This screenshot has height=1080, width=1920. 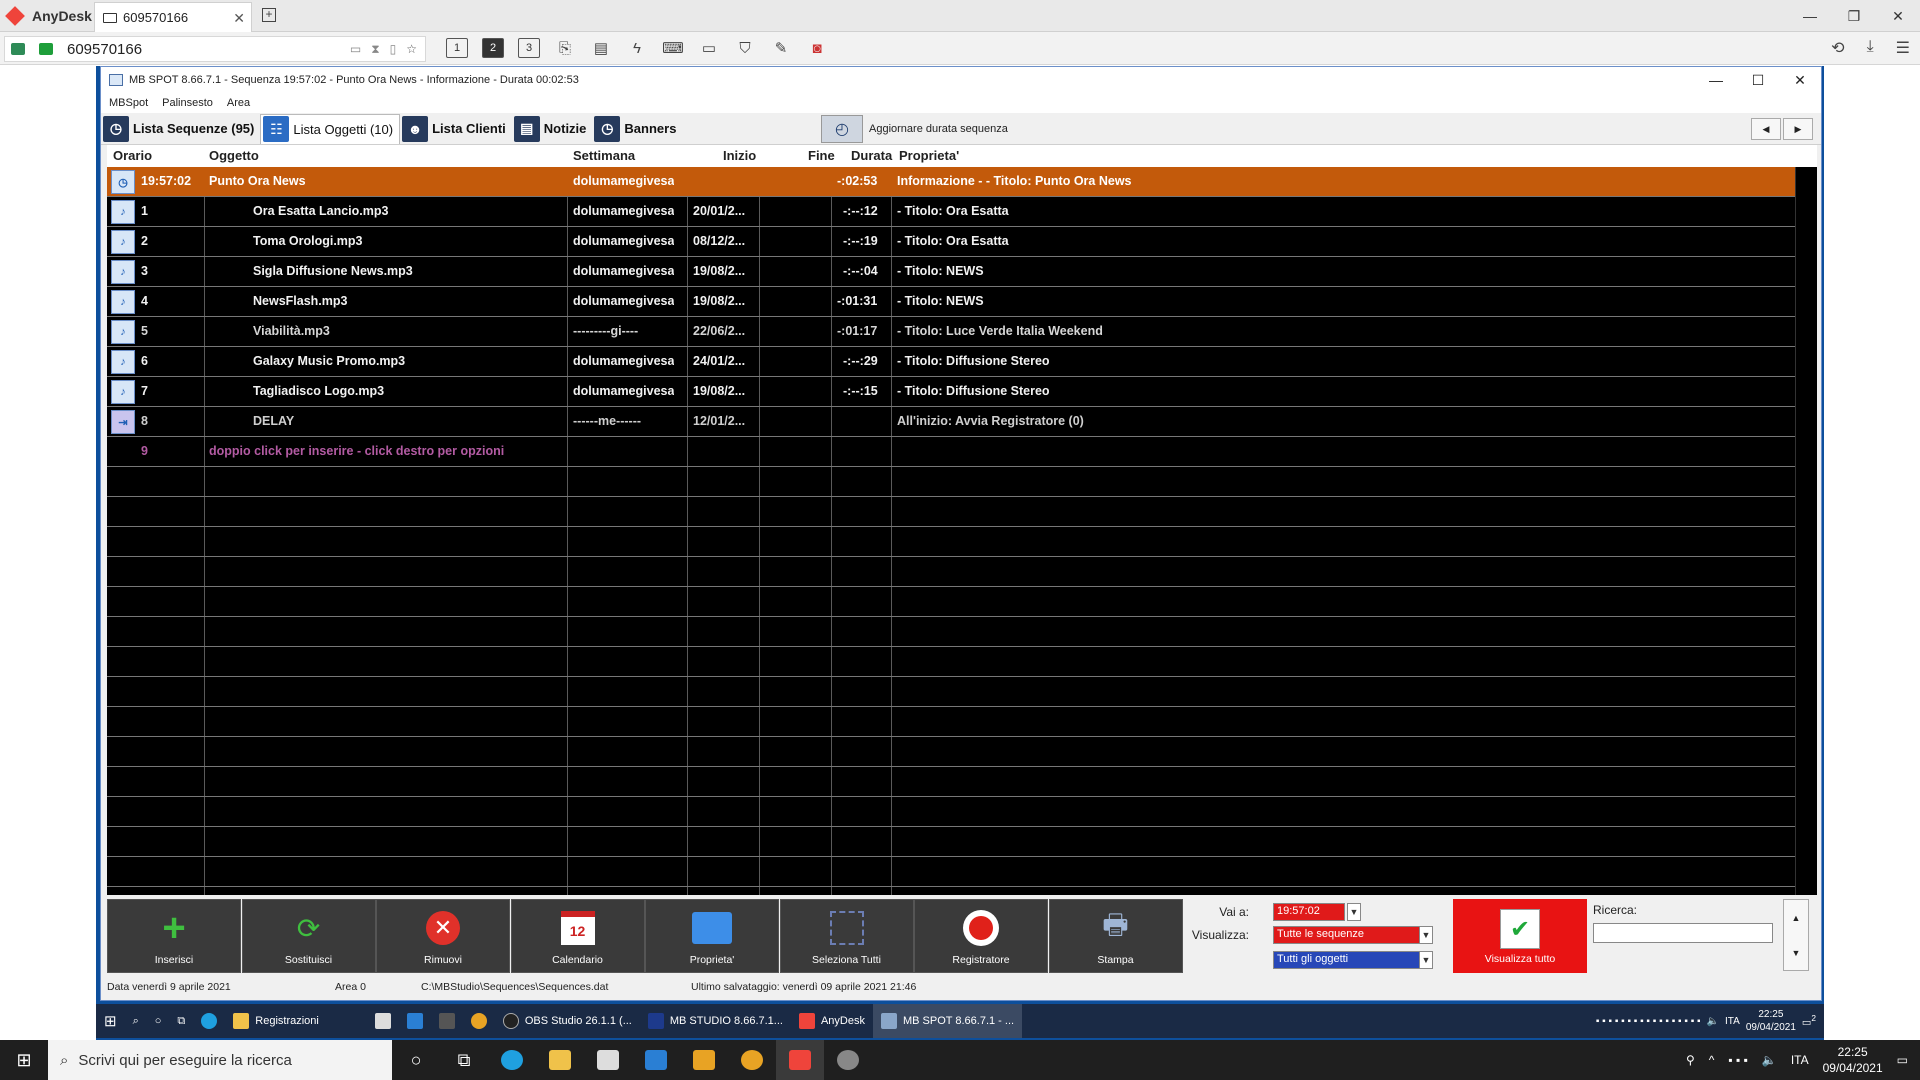 What do you see at coordinates (1769, 1060) in the screenshot?
I see `volume-icon: 🔈` at bounding box center [1769, 1060].